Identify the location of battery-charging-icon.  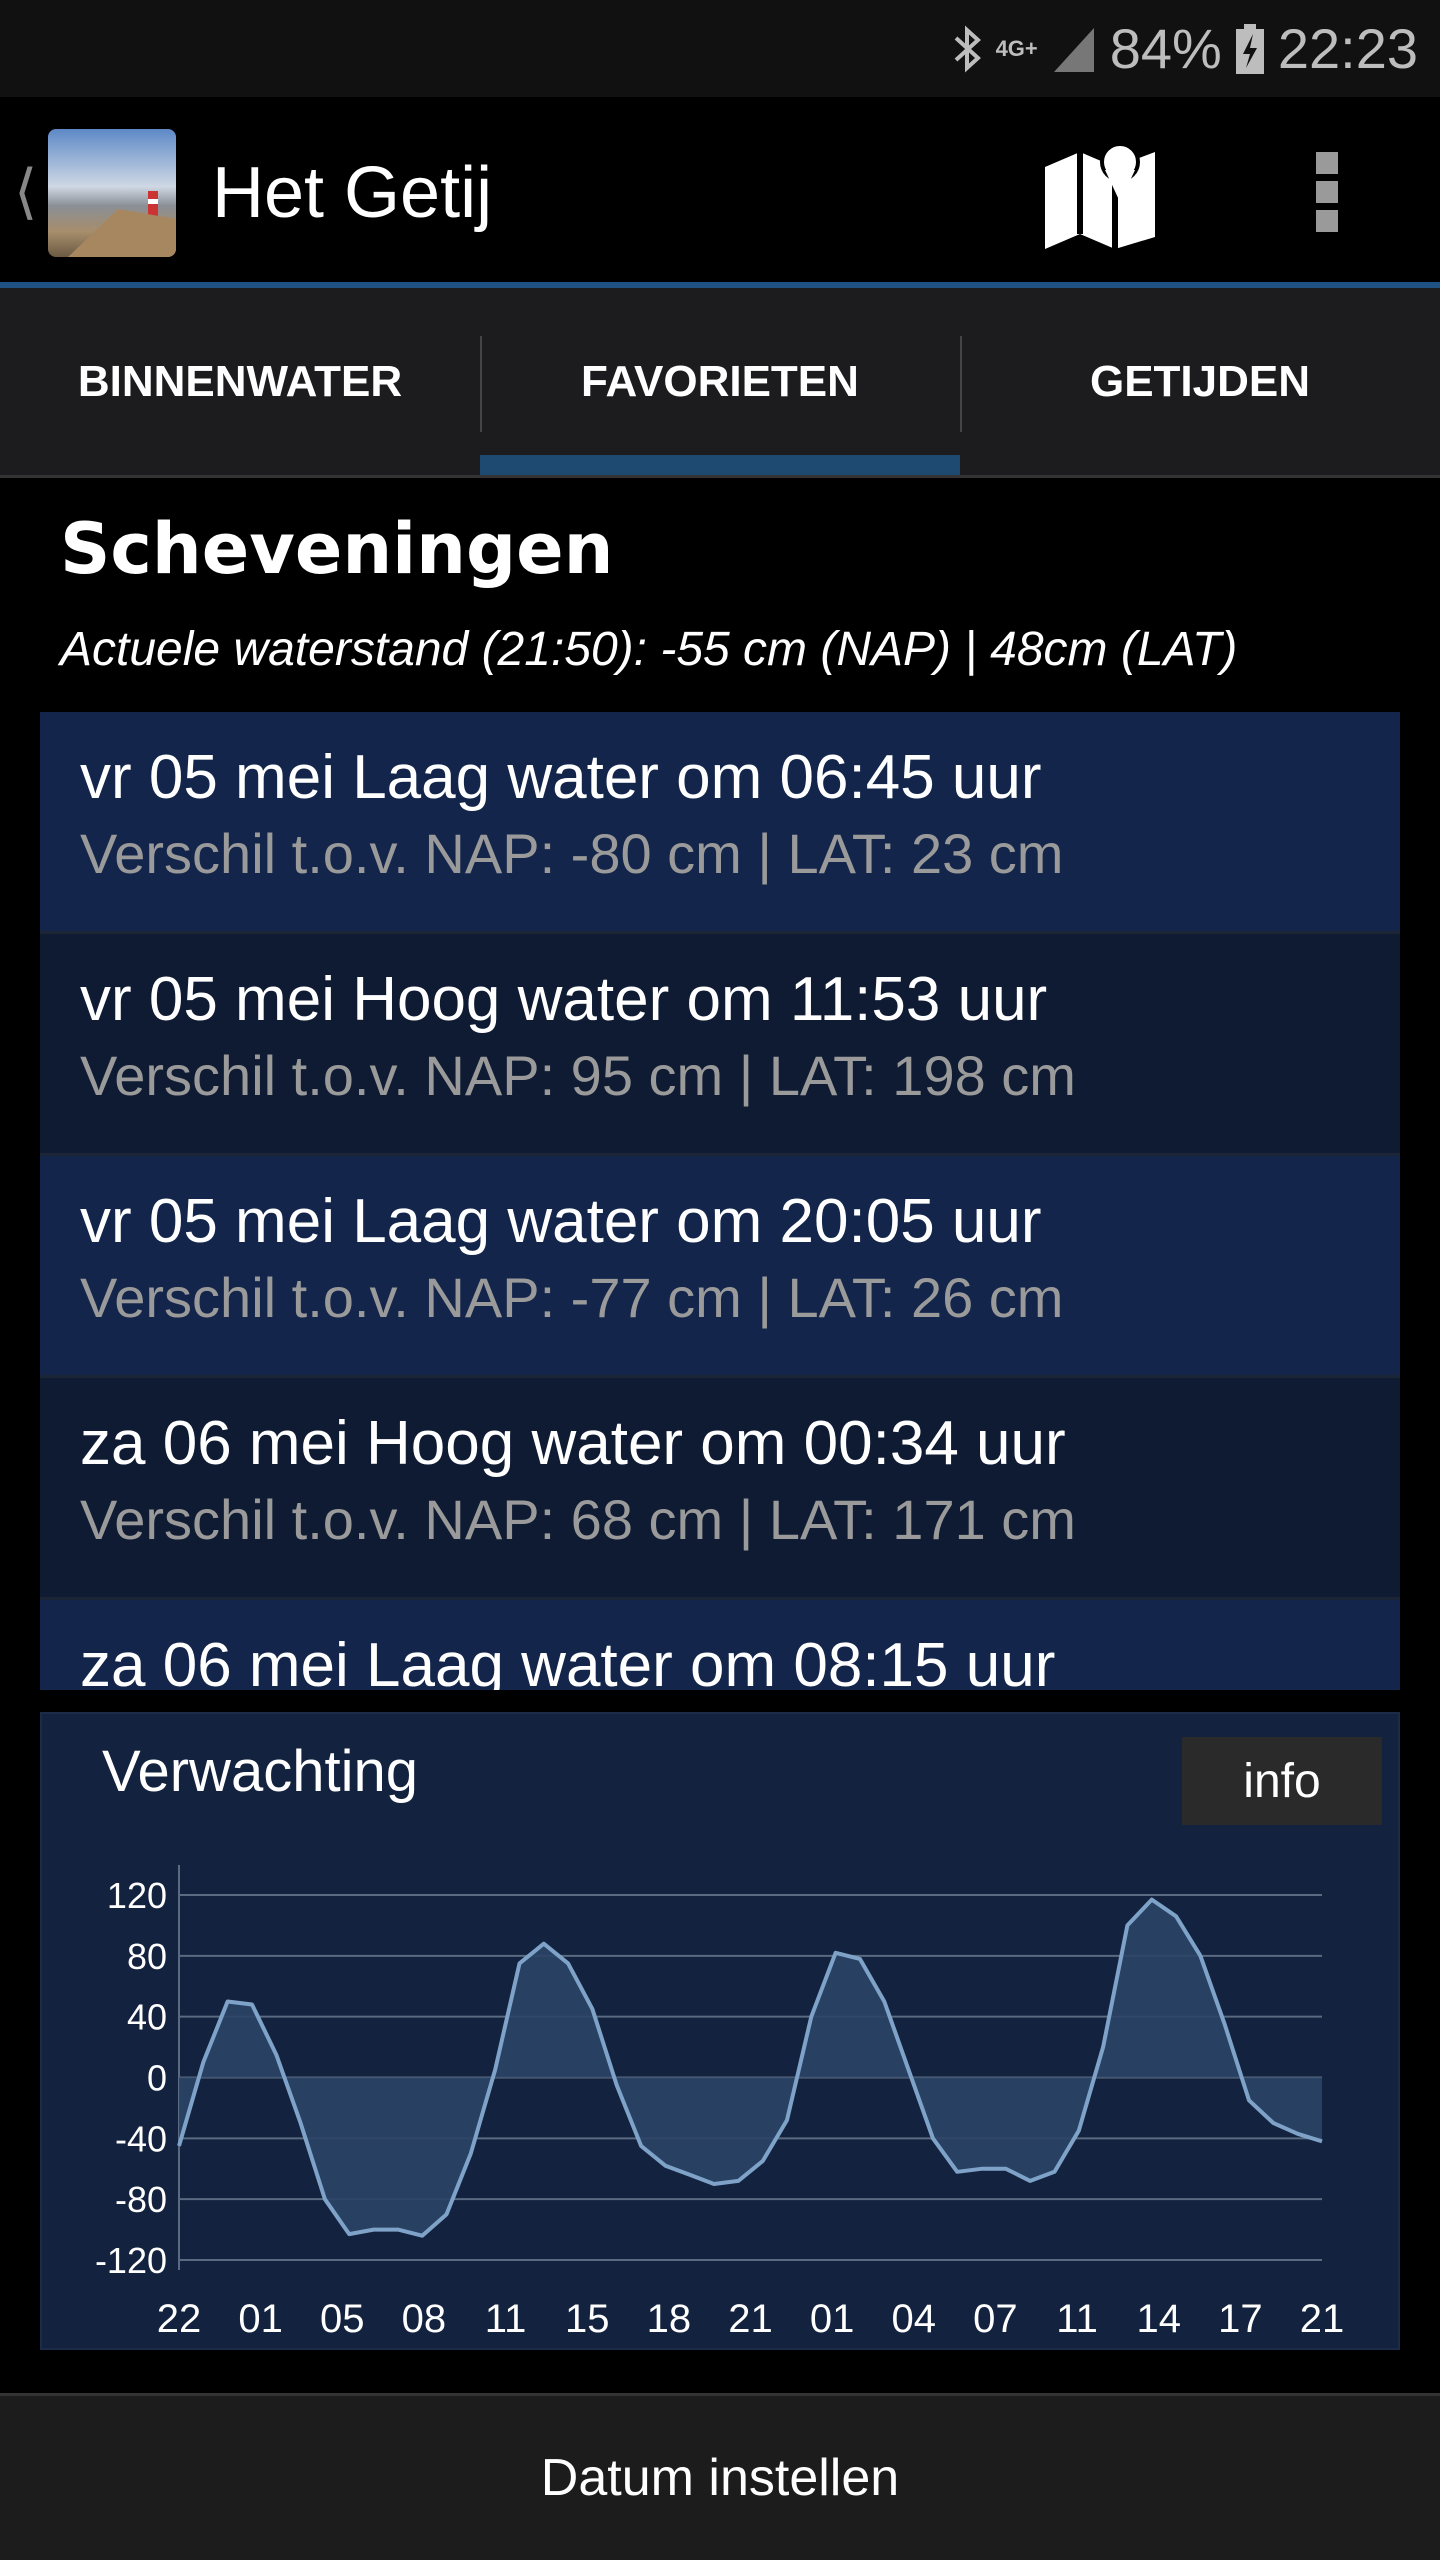
(1249, 48).